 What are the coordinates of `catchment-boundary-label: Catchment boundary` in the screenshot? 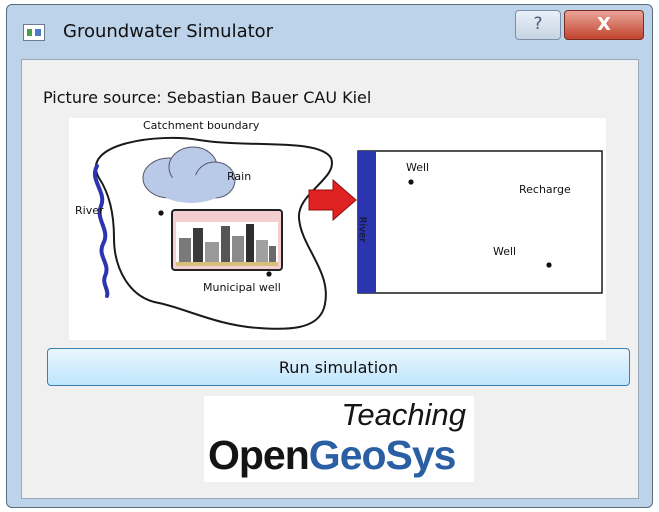 It's located at (201, 125).